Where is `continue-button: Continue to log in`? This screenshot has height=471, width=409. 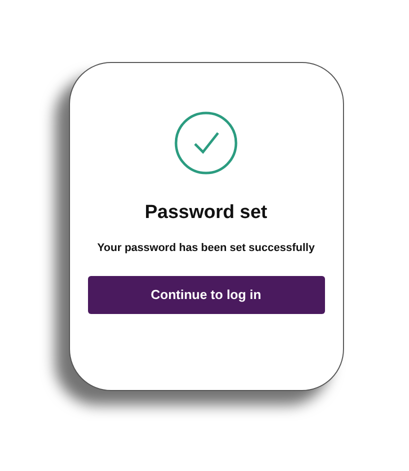 continue-button: Continue to log in is located at coordinates (206, 295).